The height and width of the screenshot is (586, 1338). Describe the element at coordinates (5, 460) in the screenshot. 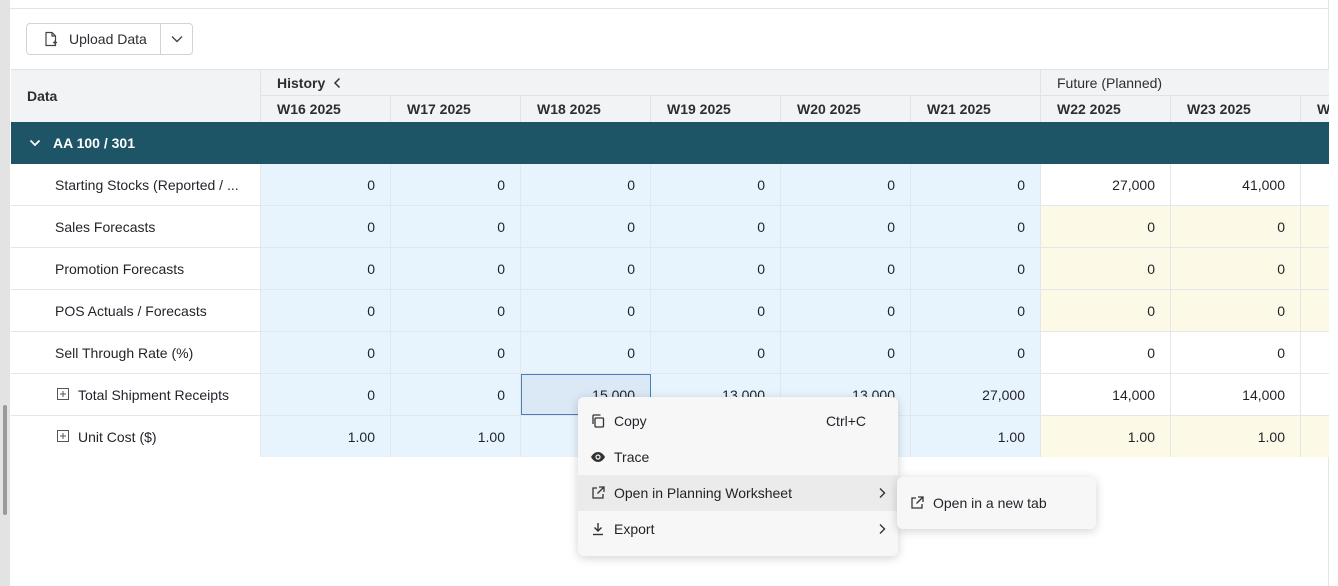

I see `scrollbar-thumb` at that location.